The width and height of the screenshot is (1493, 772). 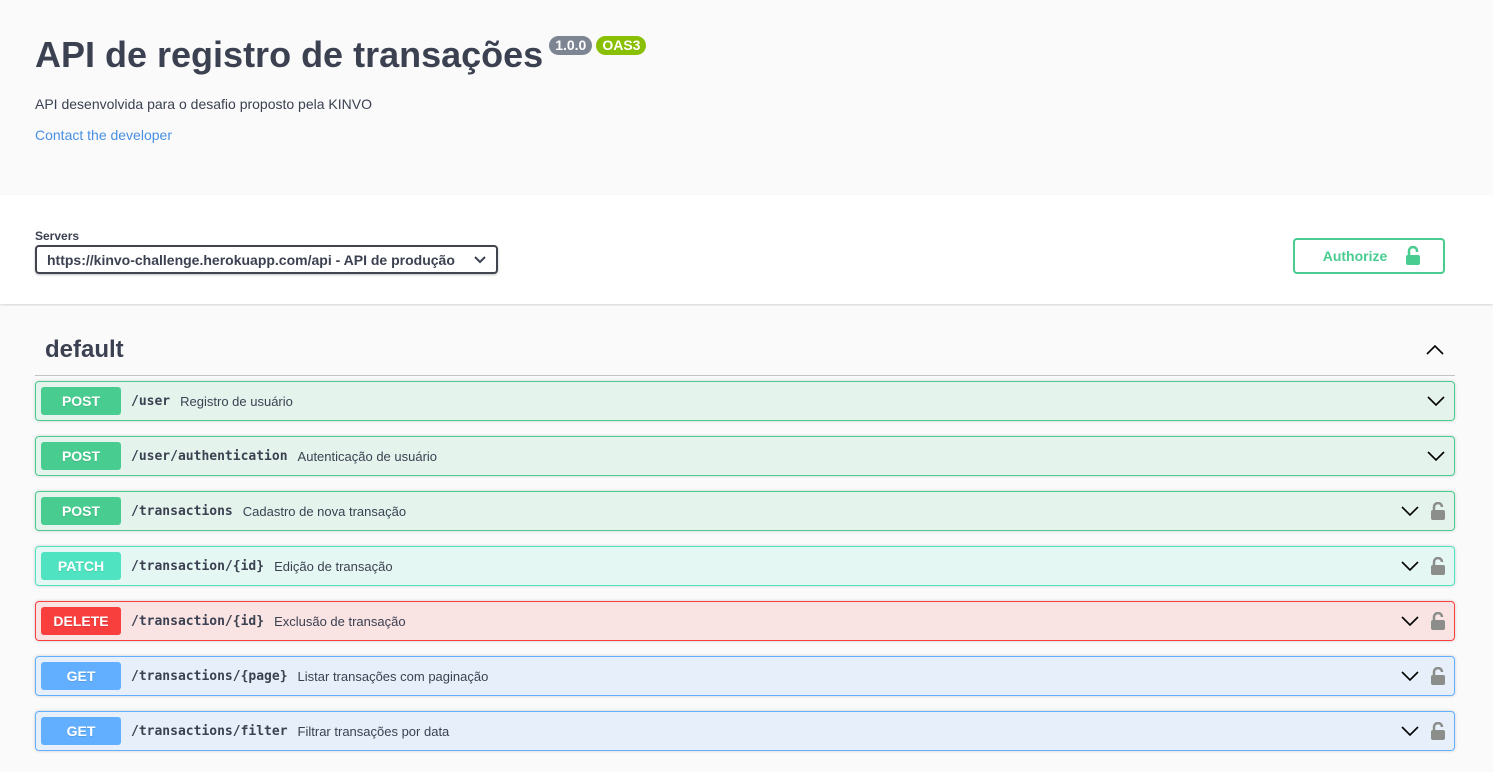 I want to click on operation-summary: Registro de usuário, so click(x=236, y=401).